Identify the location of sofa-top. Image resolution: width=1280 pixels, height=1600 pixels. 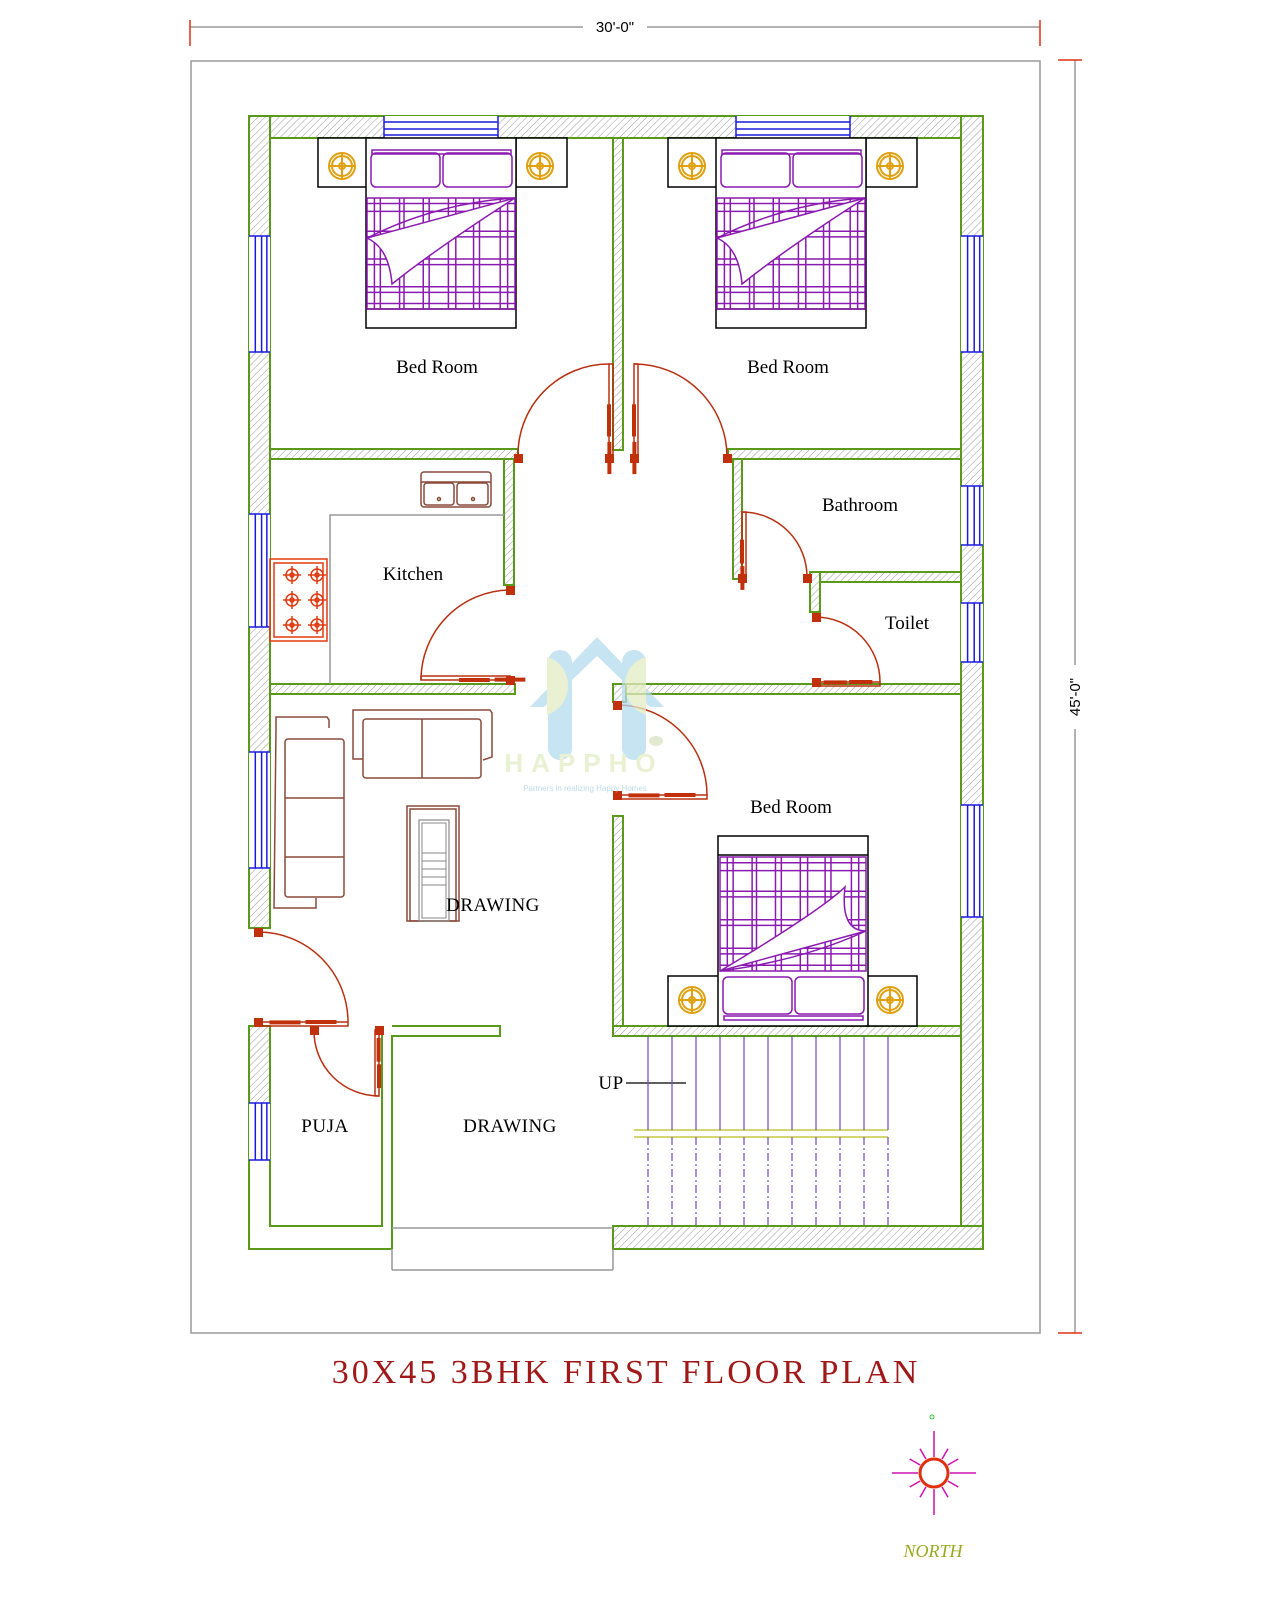
(422, 744).